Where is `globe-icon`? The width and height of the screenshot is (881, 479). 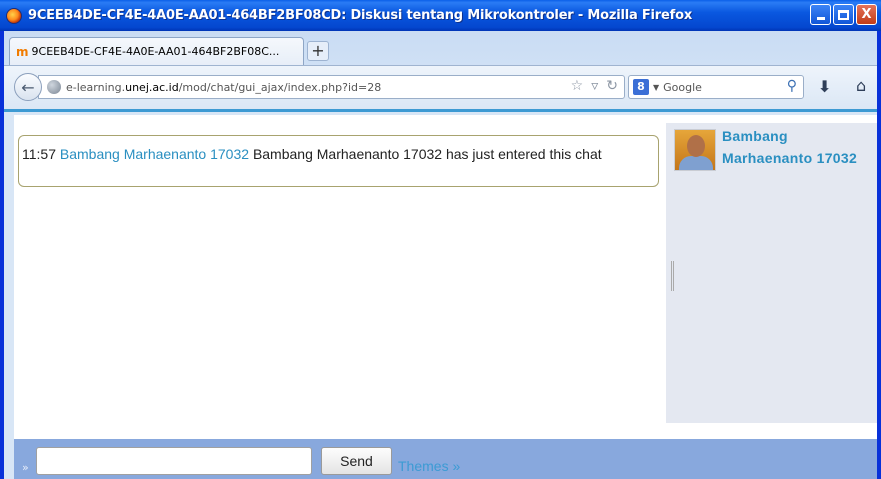
globe-icon is located at coordinates (54, 87).